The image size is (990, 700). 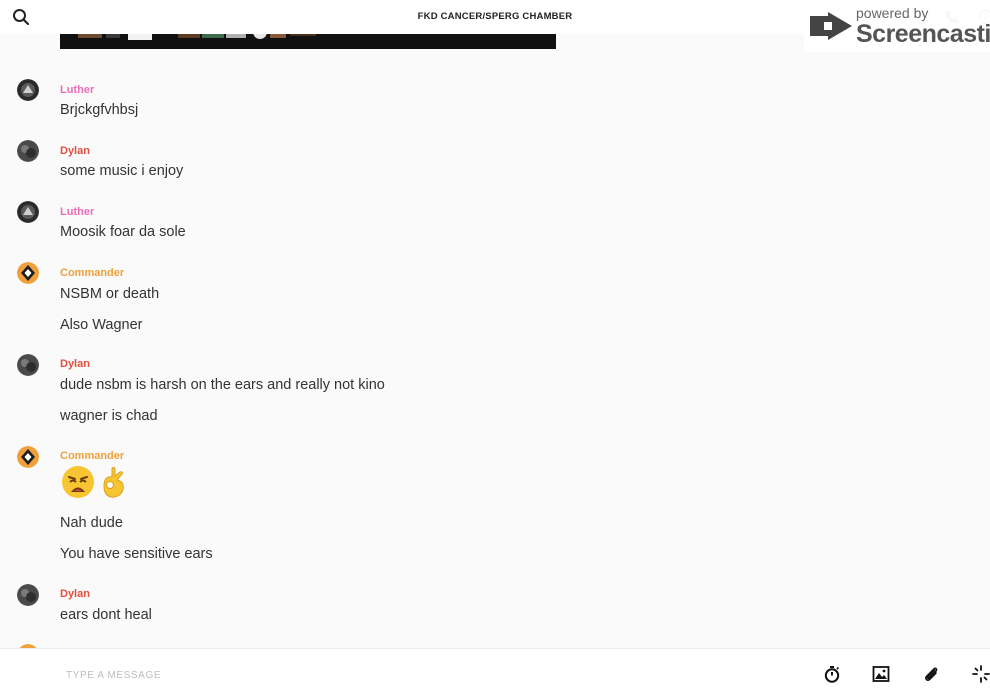 What do you see at coordinates (113, 482) in the screenshot?
I see `ok-hand-emoji` at bounding box center [113, 482].